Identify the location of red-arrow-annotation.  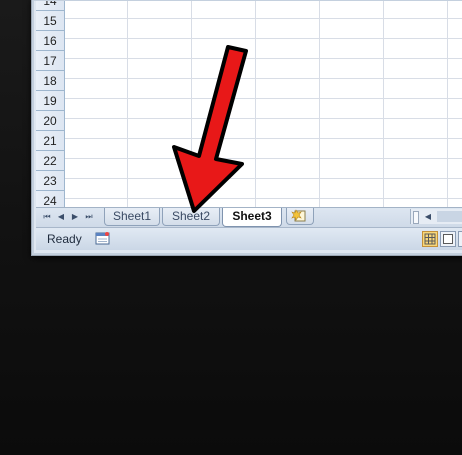
(210, 129).